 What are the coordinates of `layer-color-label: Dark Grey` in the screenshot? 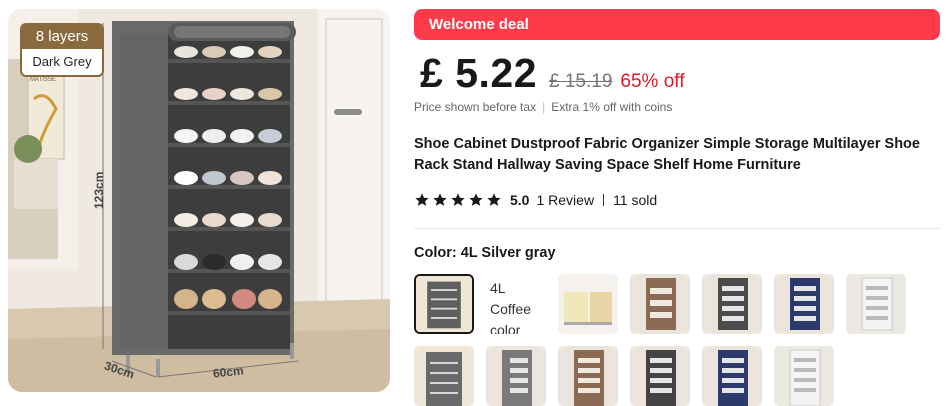 It's located at (62, 61).